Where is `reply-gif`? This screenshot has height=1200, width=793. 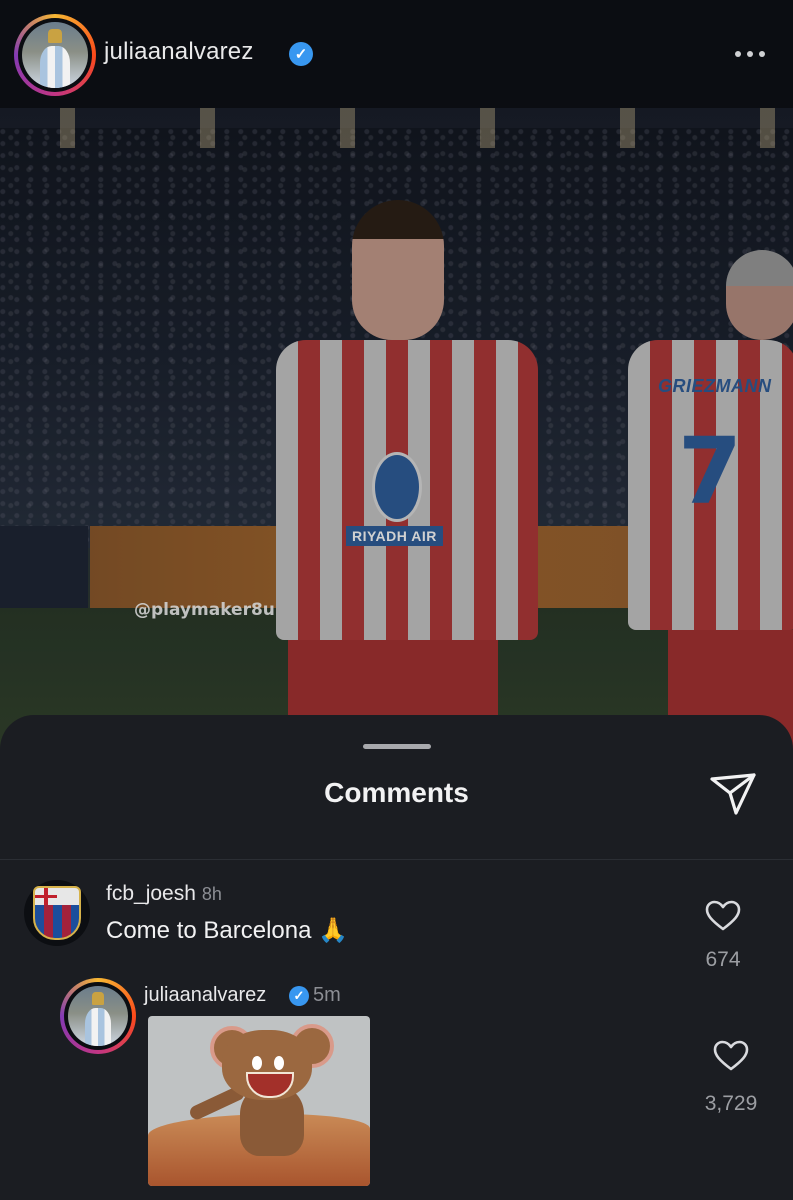
reply-gif is located at coordinates (259, 1101).